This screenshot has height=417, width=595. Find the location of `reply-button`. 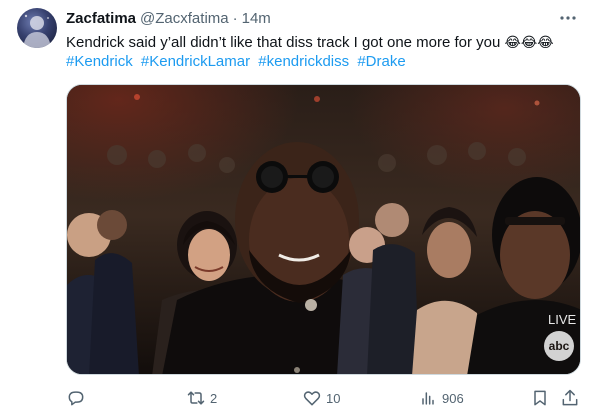

reply-button is located at coordinates (76, 398).